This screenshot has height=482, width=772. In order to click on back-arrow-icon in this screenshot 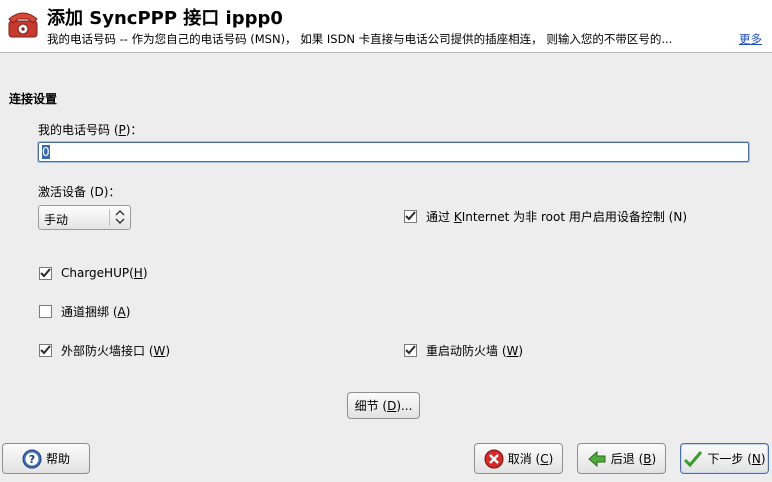, I will do `click(597, 458)`.